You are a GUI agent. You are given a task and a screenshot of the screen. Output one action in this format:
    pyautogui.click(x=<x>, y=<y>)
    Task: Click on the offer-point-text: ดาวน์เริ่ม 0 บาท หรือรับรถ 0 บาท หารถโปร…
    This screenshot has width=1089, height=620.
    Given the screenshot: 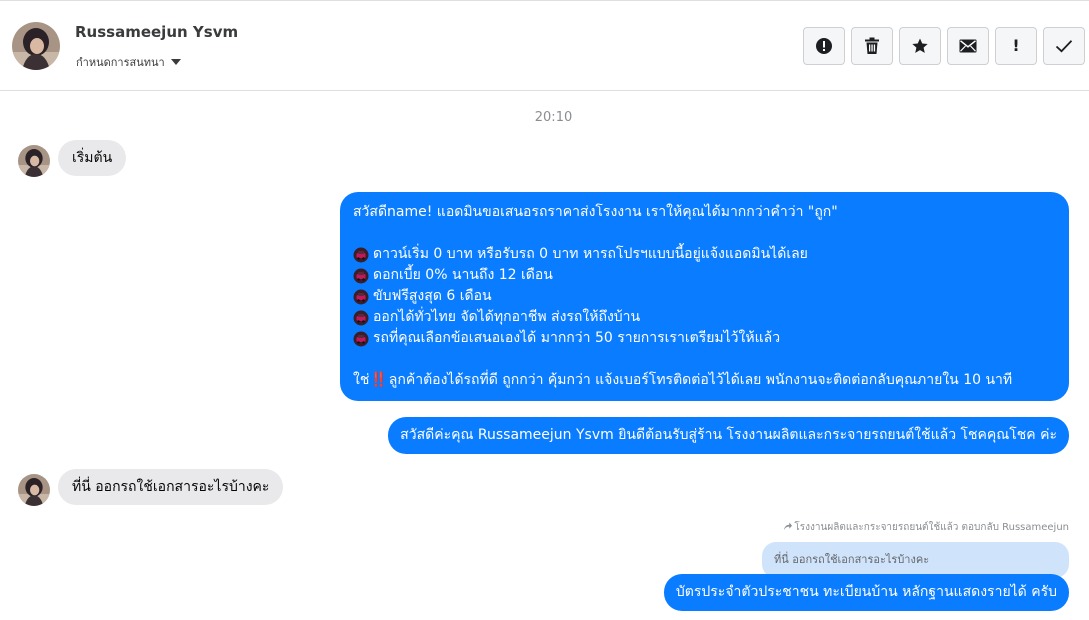 What is the action you would take?
    pyautogui.click(x=590, y=254)
    